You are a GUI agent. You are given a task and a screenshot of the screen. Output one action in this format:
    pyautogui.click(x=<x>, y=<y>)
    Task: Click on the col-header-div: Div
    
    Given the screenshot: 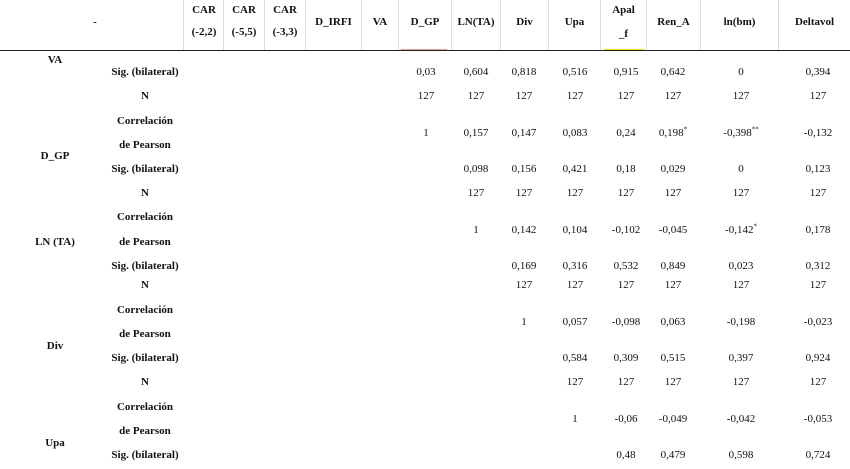 What is the action you would take?
    pyautogui.click(x=524, y=22)
    